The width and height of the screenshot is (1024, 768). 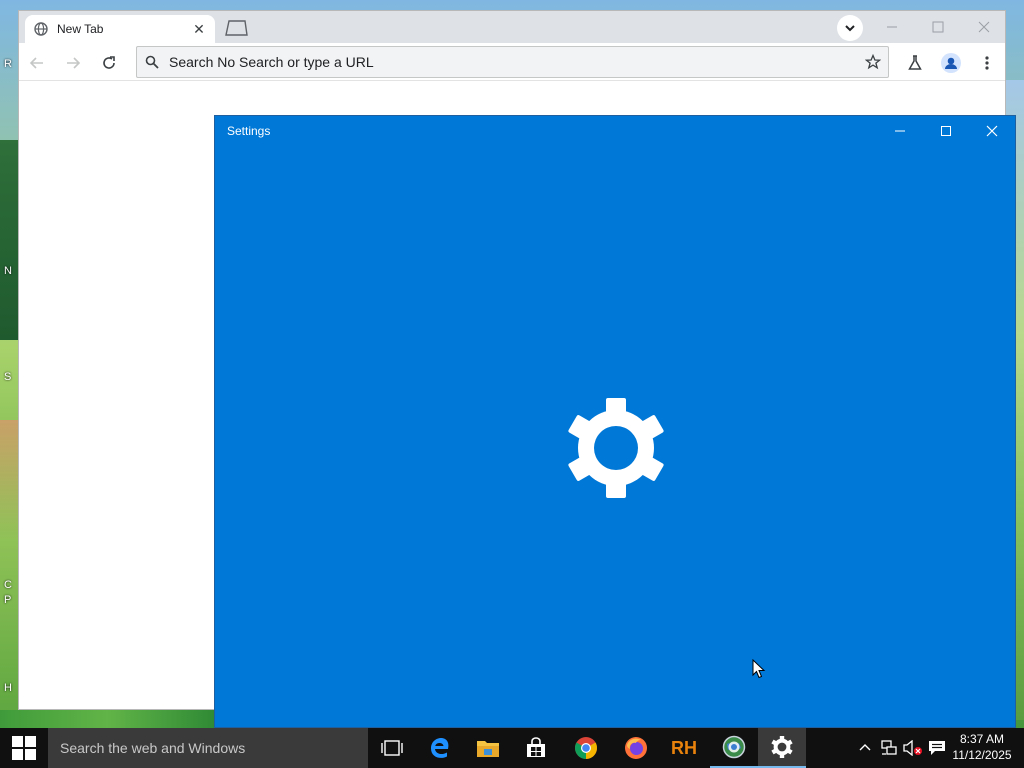 I want to click on avatar-icon, so click(x=951, y=63).